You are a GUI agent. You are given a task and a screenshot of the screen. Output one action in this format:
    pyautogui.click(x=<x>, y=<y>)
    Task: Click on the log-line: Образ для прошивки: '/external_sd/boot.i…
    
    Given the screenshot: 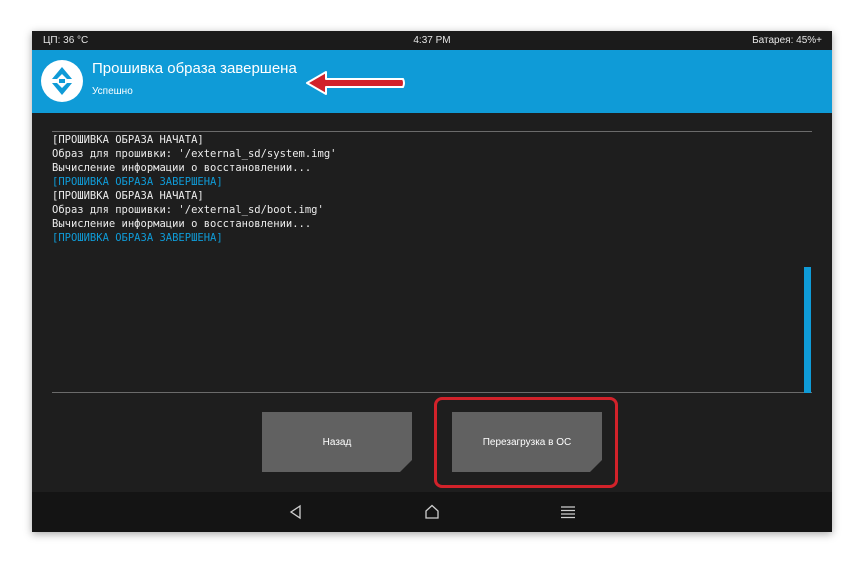 What is the action you would take?
    pyautogui.click(x=188, y=210)
    